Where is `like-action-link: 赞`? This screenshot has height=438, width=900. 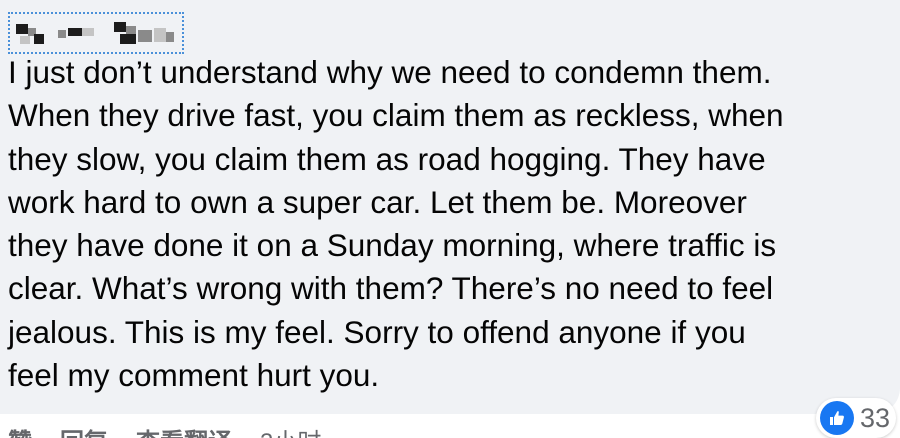 like-action-link: 赞 is located at coordinates (20, 430).